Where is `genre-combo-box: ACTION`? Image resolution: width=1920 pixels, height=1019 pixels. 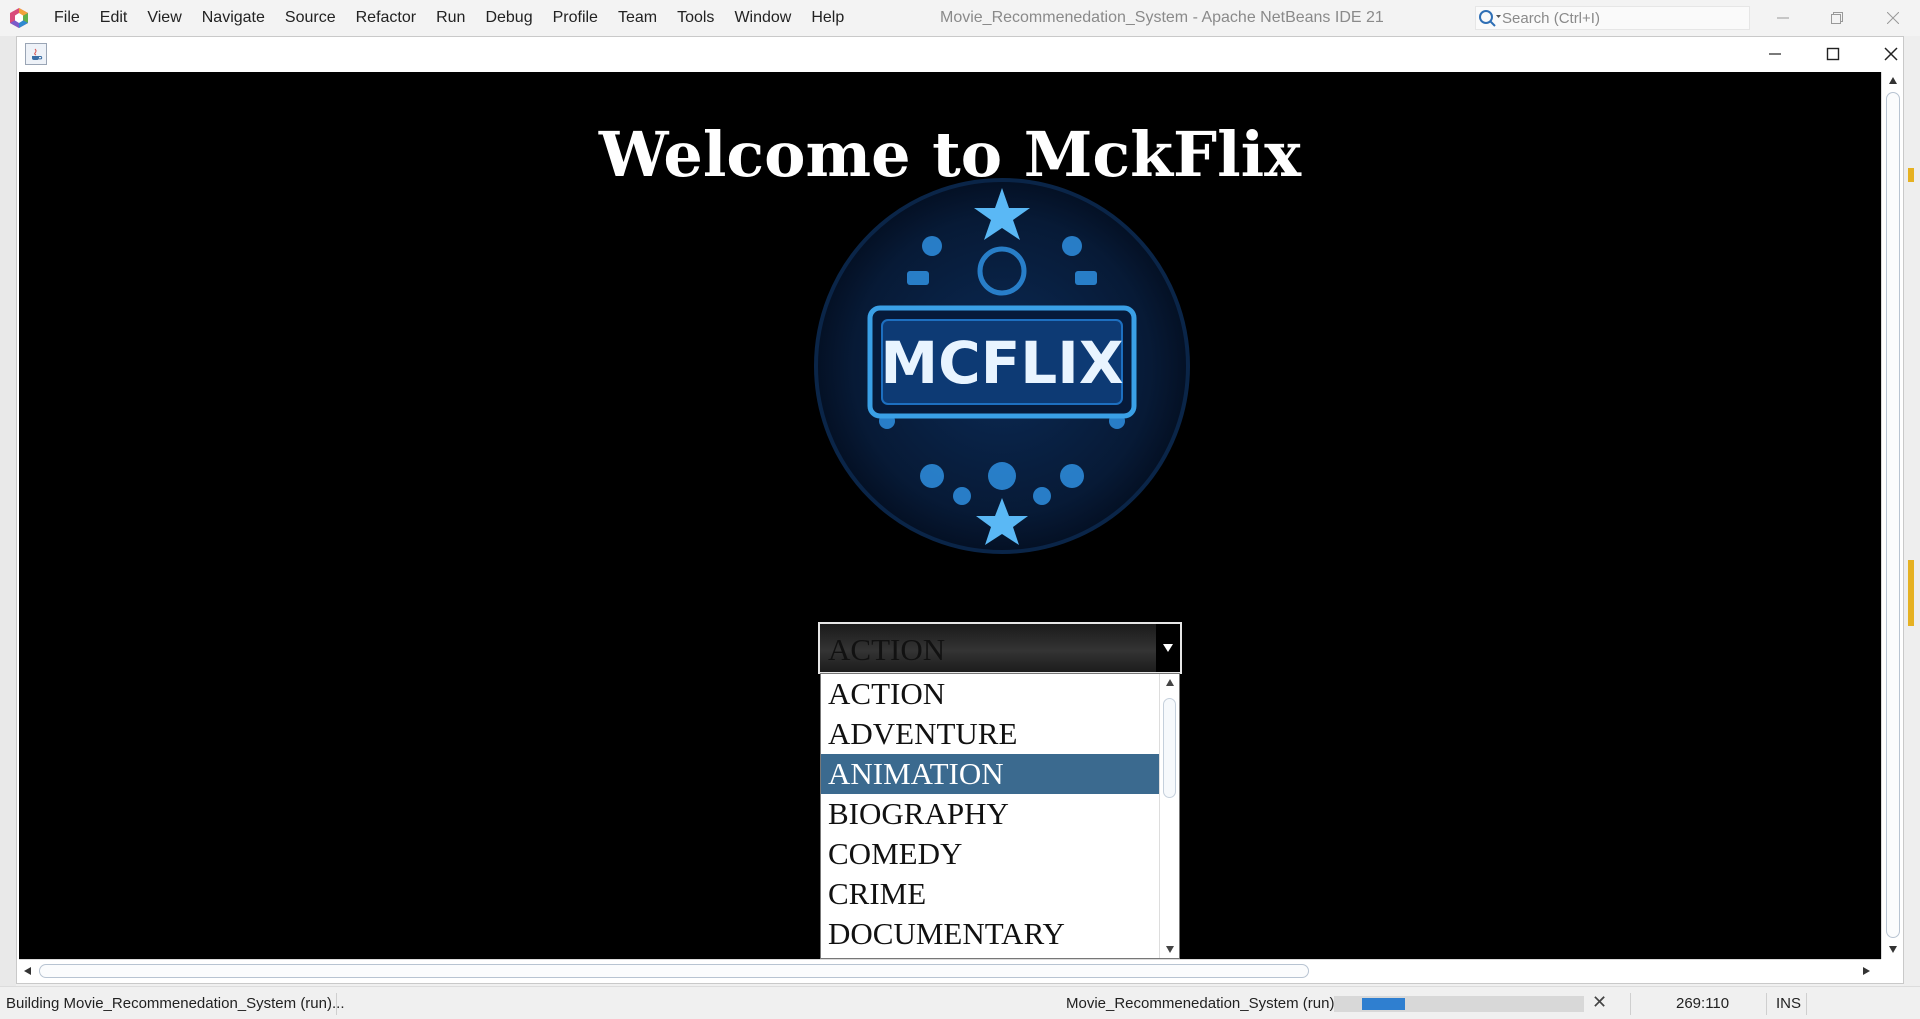
genre-combo-box: ACTION is located at coordinates (1000, 648).